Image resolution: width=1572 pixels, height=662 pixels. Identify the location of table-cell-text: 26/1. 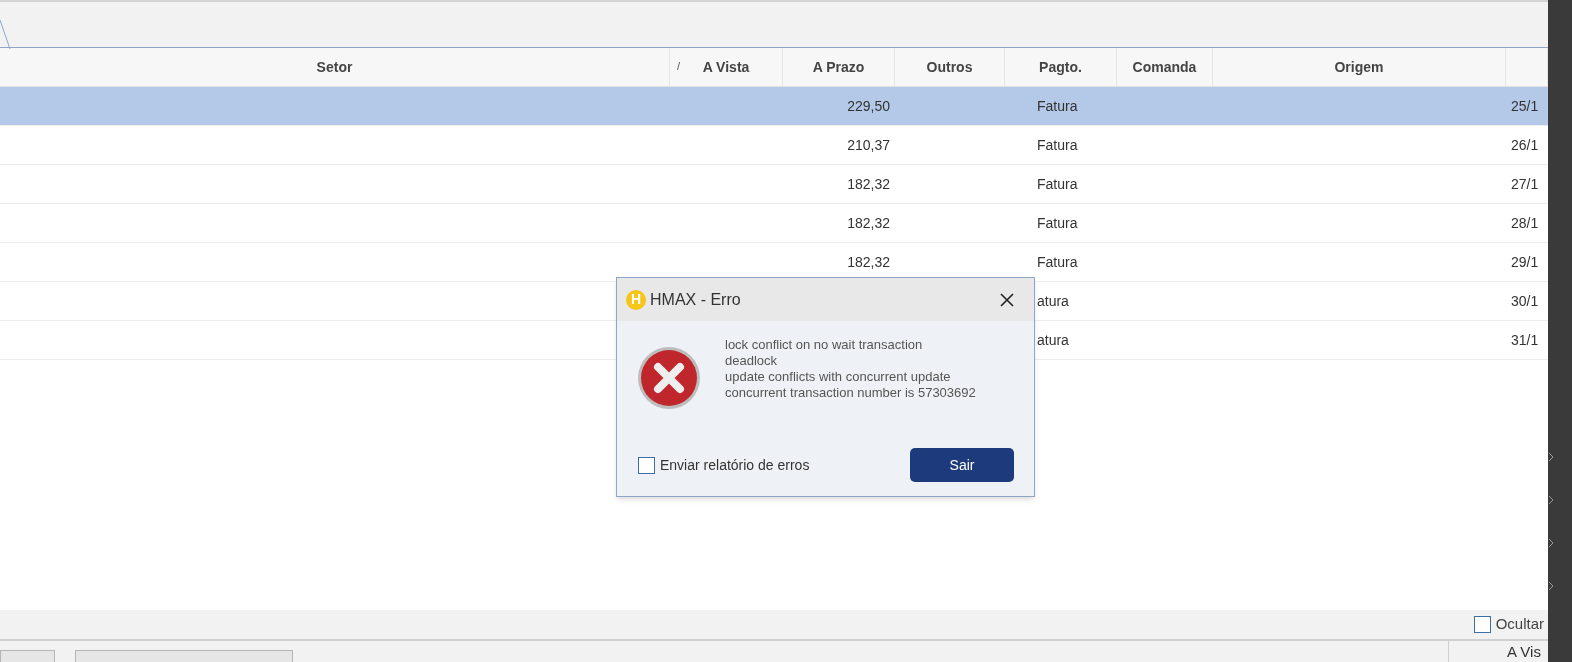
(1525, 145).